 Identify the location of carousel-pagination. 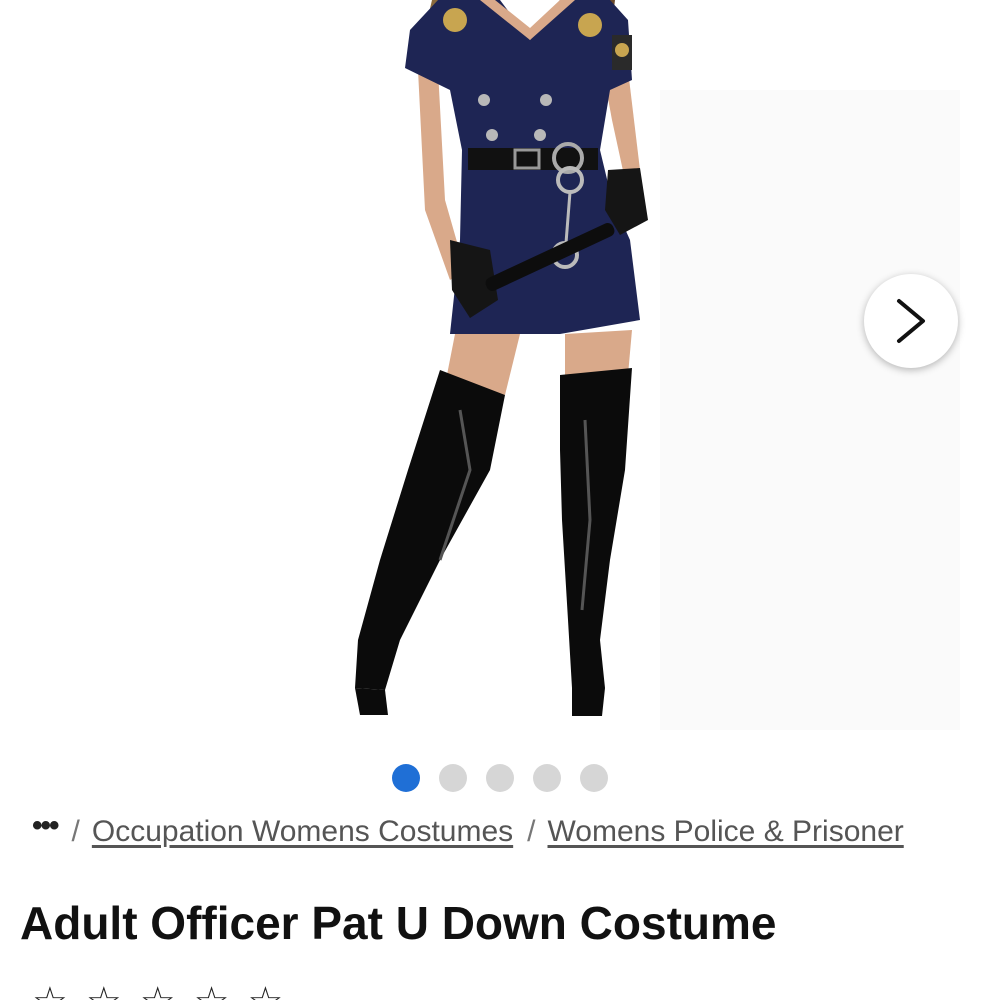
(500, 778).